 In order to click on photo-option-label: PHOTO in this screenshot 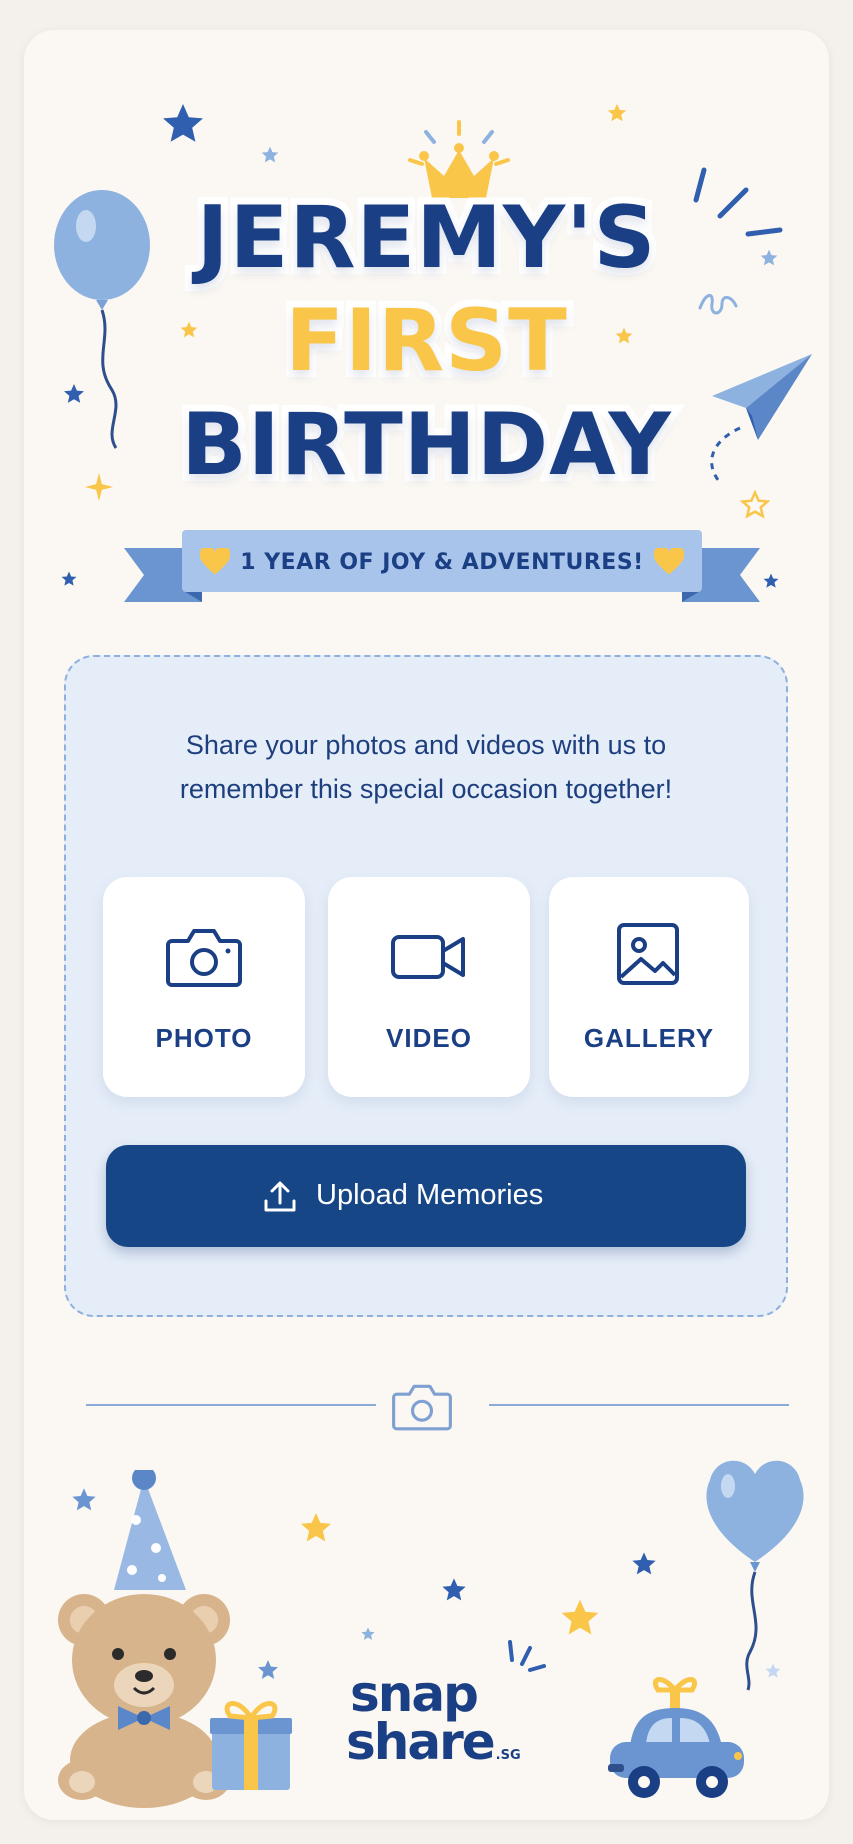, I will do `click(204, 1038)`.